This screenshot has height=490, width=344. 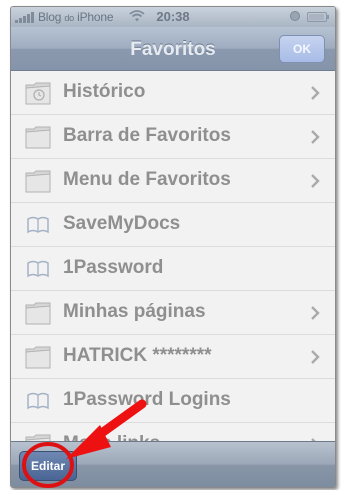 I want to click on list-item-barra-de-favoritos: Barra de Favoritos, so click(x=173, y=137).